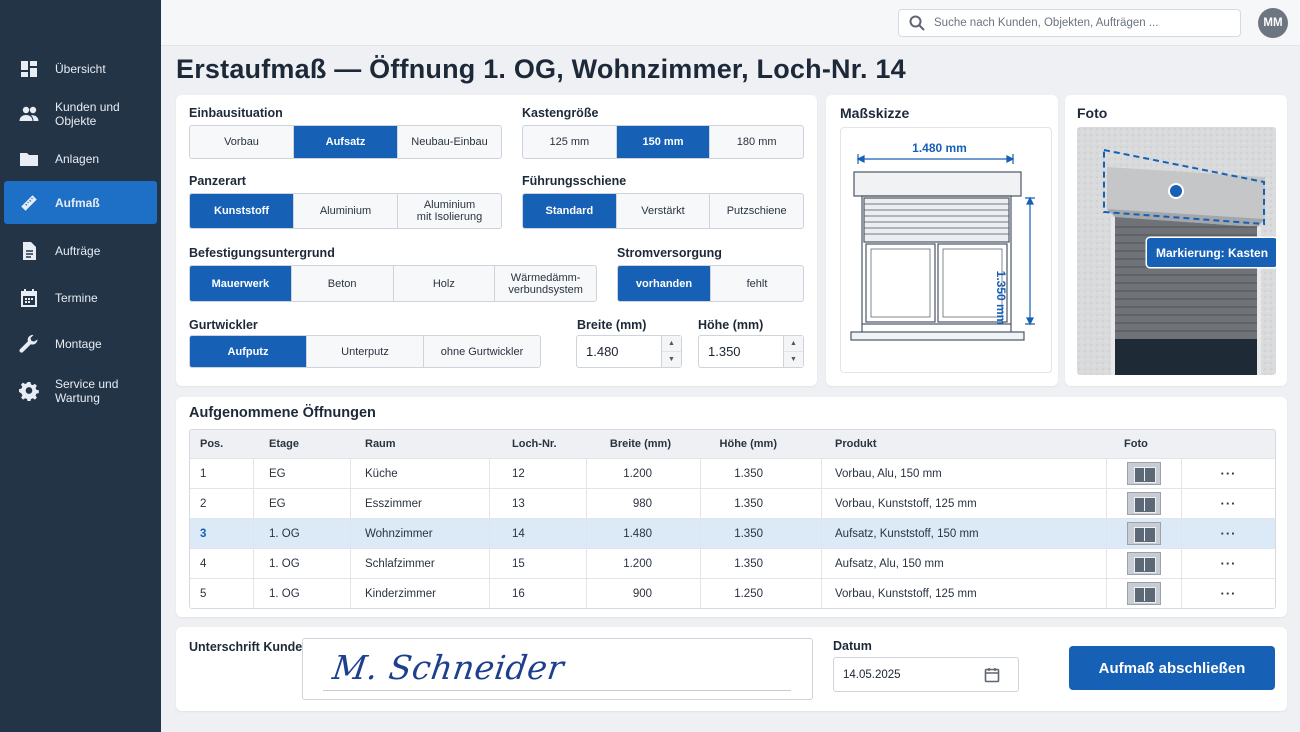 The width and height of the screenshot is (1300, 732). Describe the element at coordinates (80, 390) in the screenshot. I see `sidebar-item-service: Service und Wartung` at that location.